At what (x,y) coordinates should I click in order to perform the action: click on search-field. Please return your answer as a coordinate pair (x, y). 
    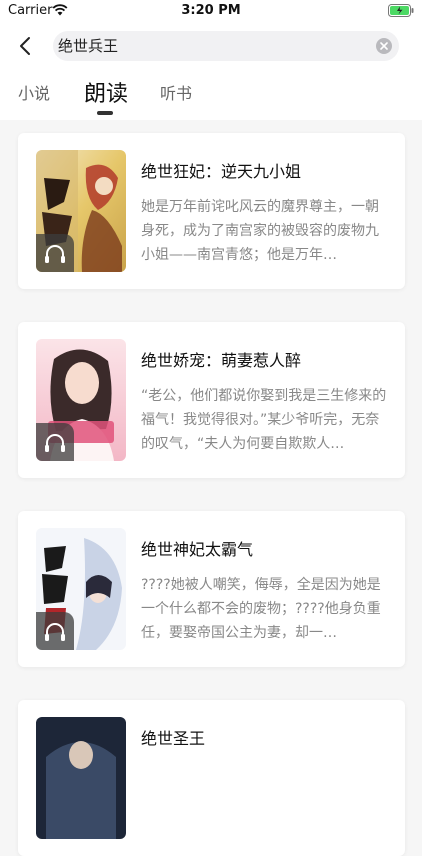
    Looking at the image, I should click on (226, 46).